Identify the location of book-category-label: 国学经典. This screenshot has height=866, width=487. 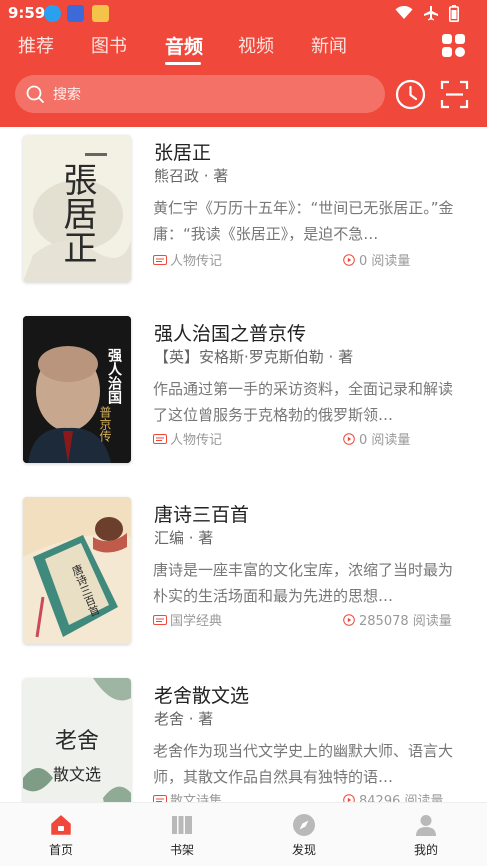
(196, 621).